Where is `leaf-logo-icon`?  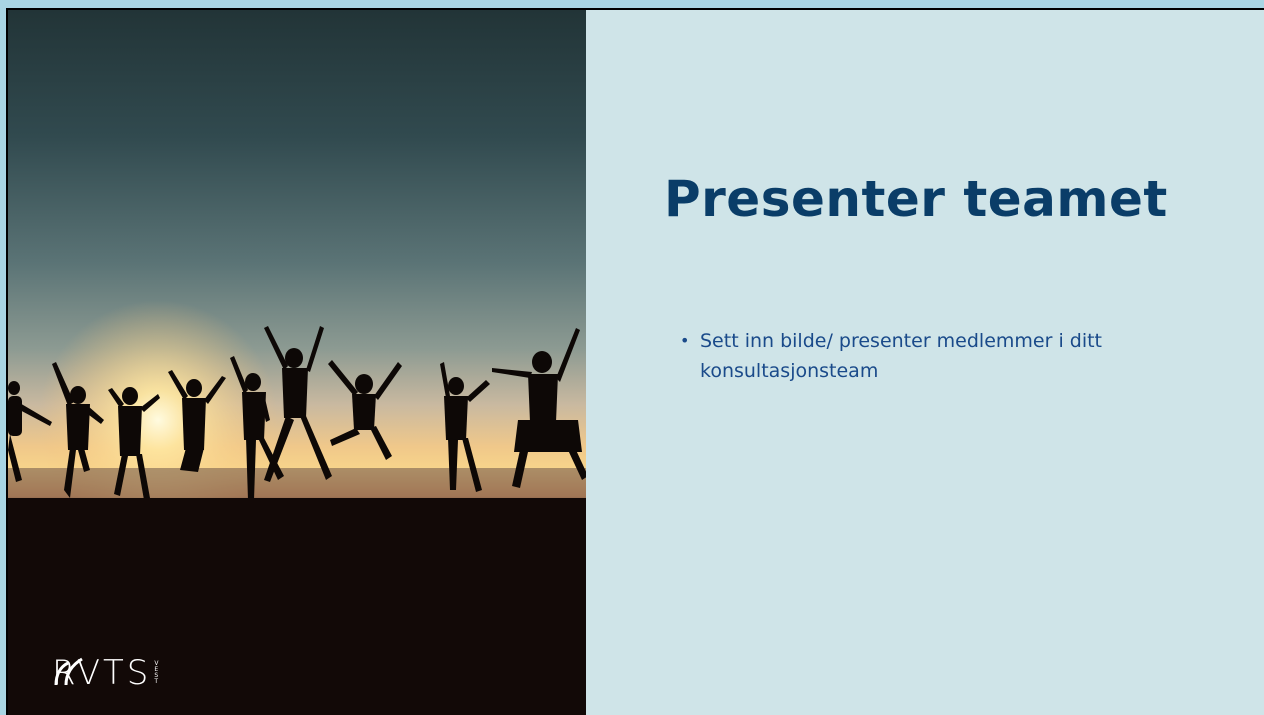 leaf-logo-icon is located at coordinates (68, 671).